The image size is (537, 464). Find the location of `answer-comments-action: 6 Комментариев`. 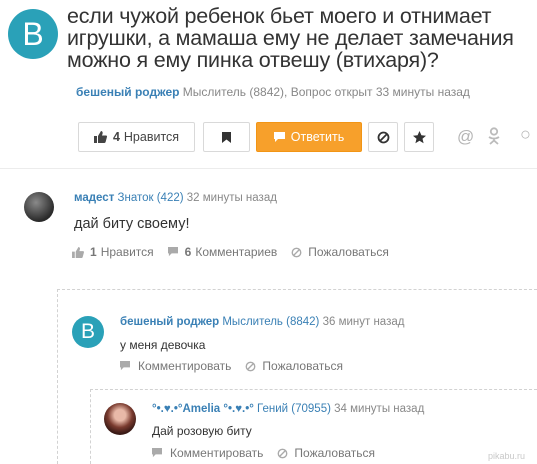

answer-comments-action: 6 Комментариев is located at coordinates (222, 252).